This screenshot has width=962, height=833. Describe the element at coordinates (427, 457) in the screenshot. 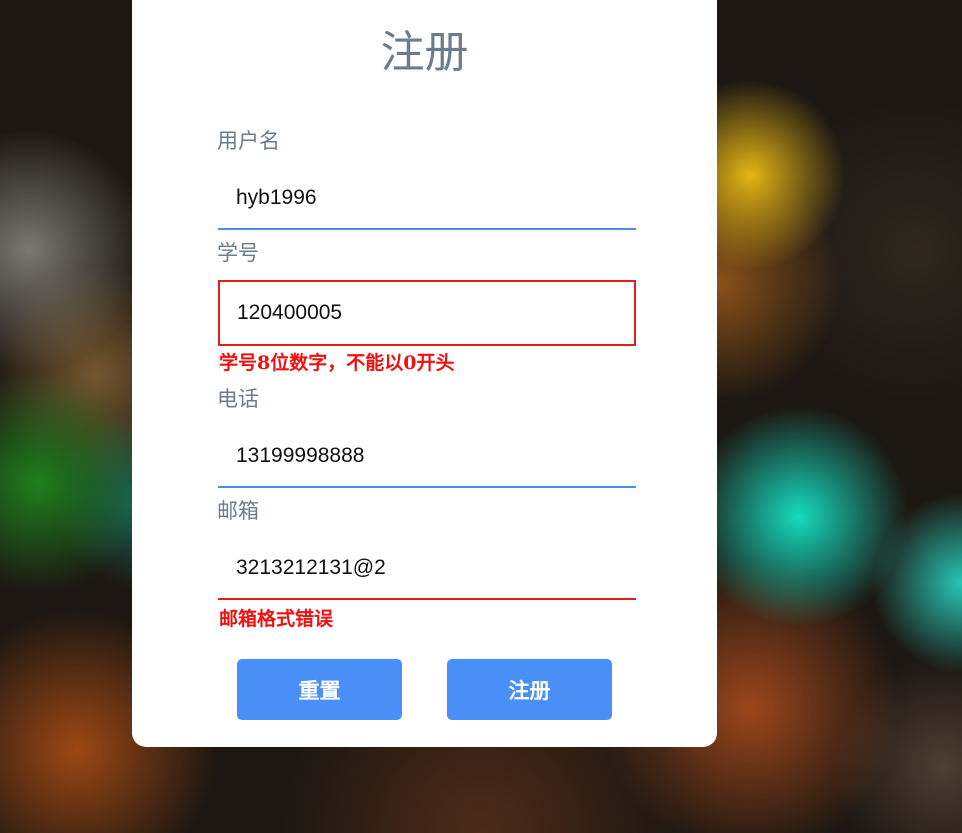

I see `phone-input` at that location.